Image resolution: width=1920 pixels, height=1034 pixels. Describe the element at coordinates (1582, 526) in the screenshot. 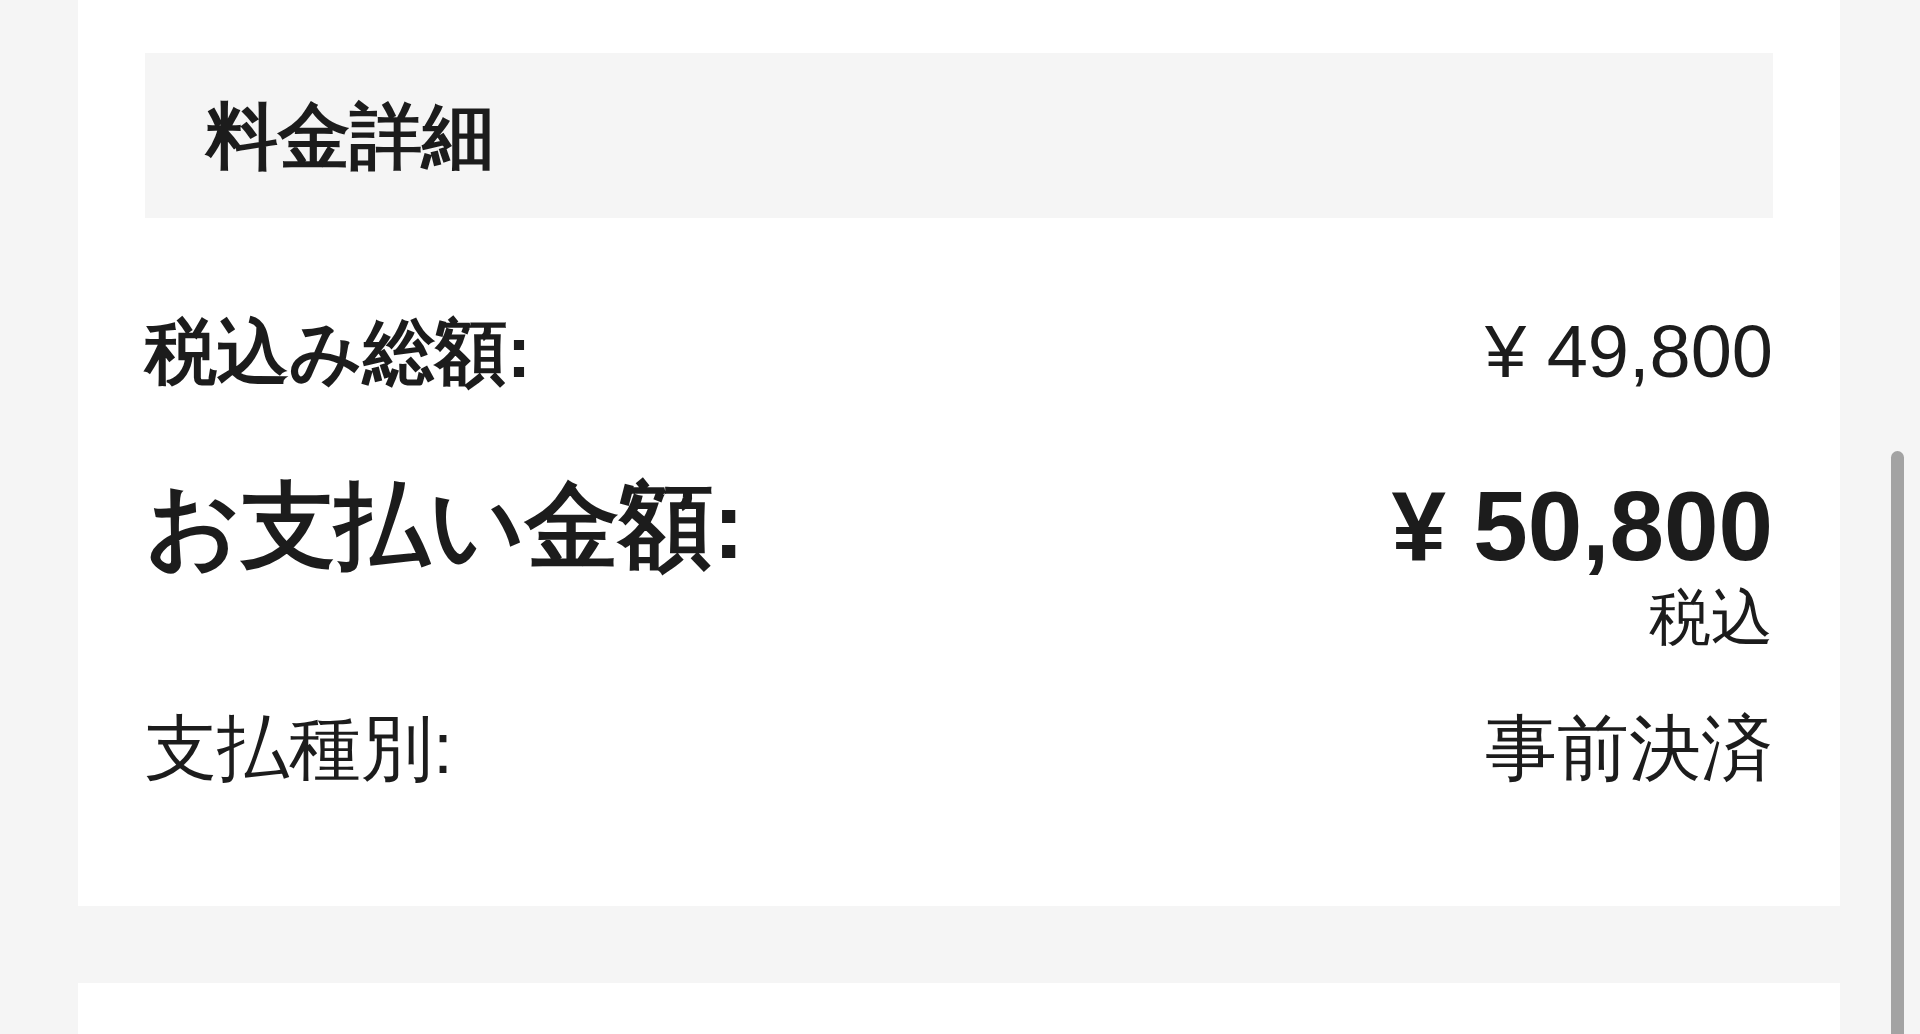

I see `row-value: ¥ 50,800` at that location.